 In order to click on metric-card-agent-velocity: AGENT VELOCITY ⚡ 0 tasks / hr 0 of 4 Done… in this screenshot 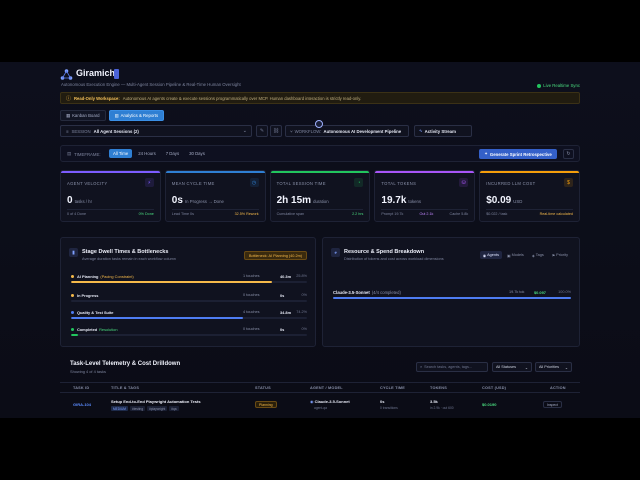, I will do `click(110, 196)`.